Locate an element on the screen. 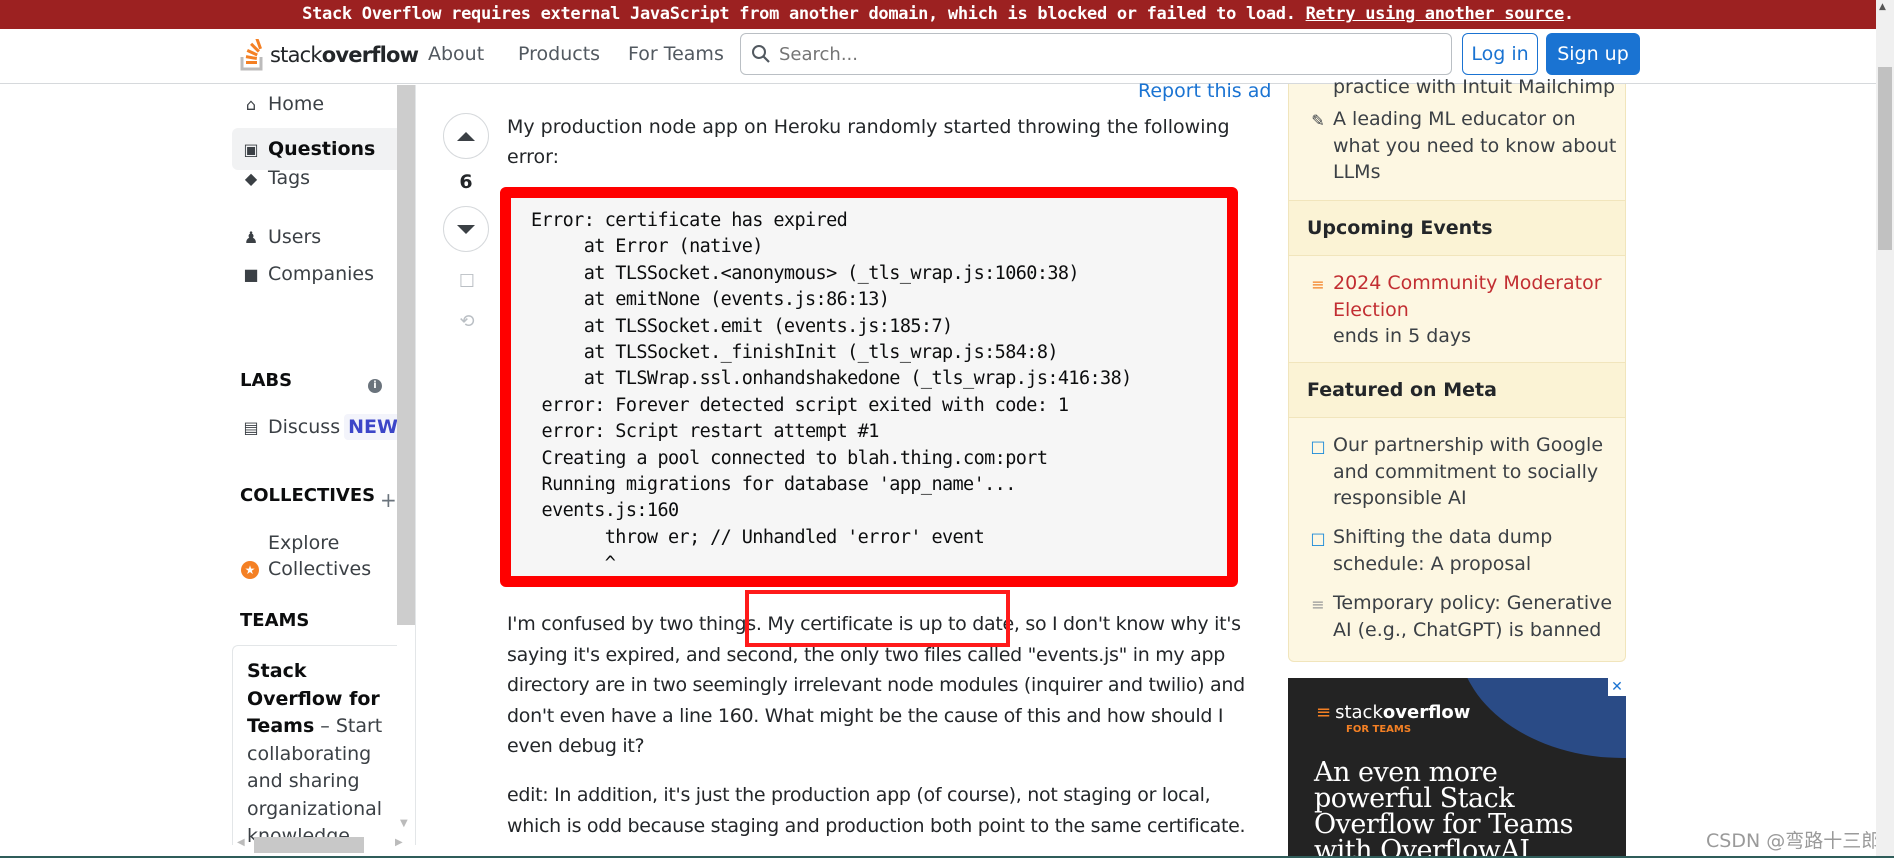  sidebar-item-home: ⌂ Home is located at coordinates (278, 104).